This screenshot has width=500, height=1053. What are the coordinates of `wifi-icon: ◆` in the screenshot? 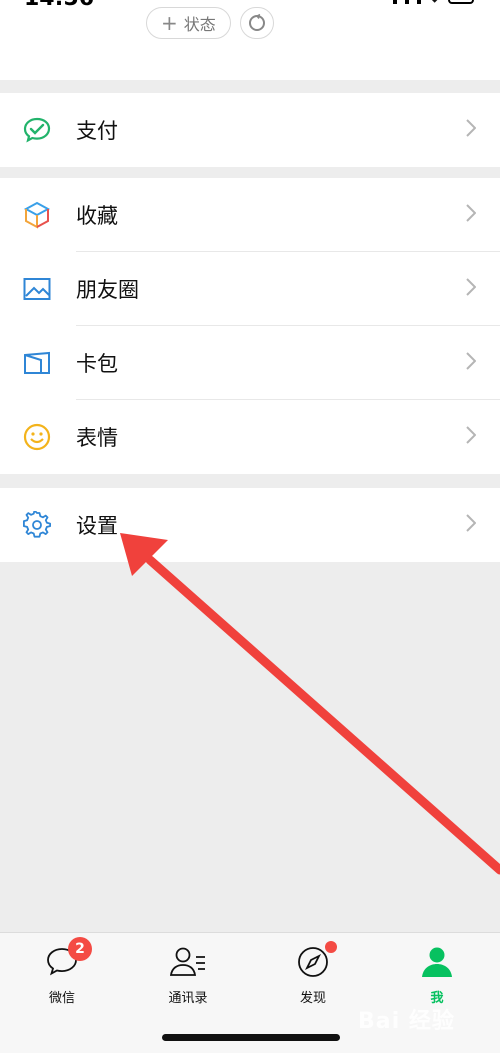 It's located at (434, 2).